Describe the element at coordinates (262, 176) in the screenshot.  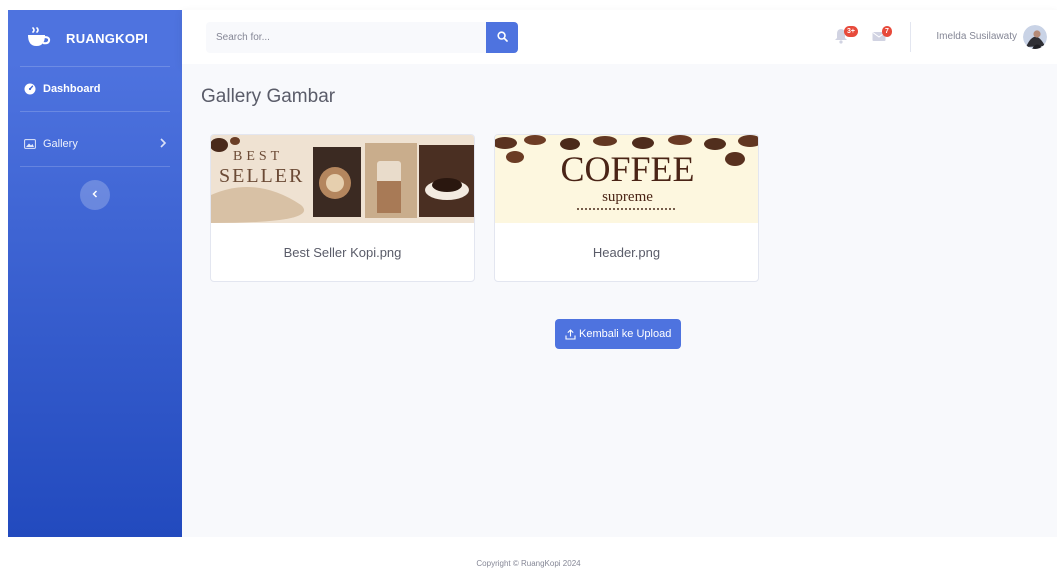
I see `thumbnail-text: SELLER` at that location.